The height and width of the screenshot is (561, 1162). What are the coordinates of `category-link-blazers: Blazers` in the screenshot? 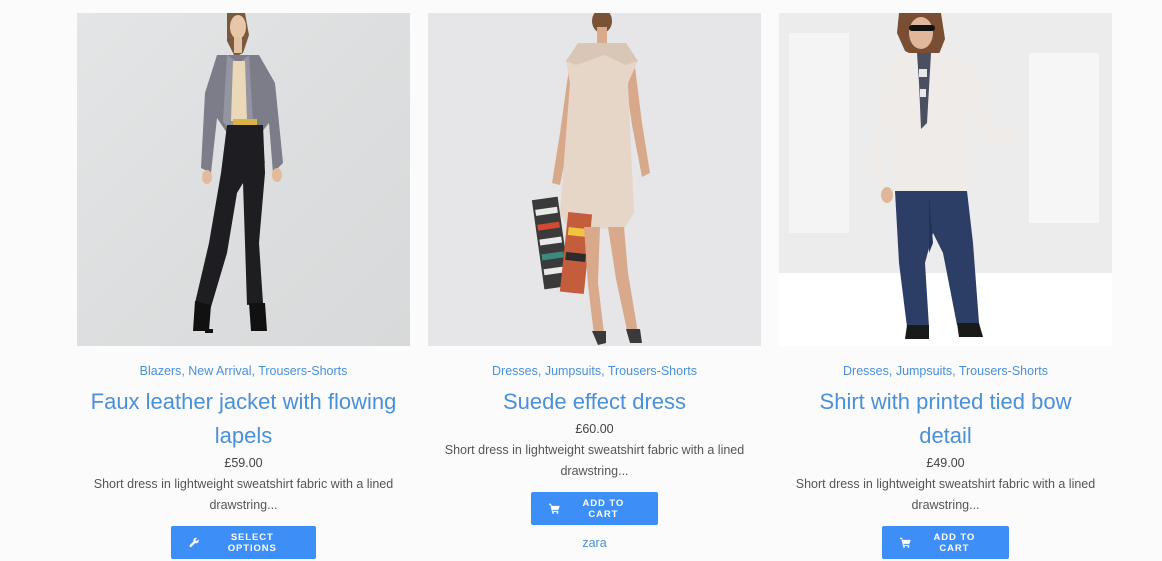 It's located at (161, 371).